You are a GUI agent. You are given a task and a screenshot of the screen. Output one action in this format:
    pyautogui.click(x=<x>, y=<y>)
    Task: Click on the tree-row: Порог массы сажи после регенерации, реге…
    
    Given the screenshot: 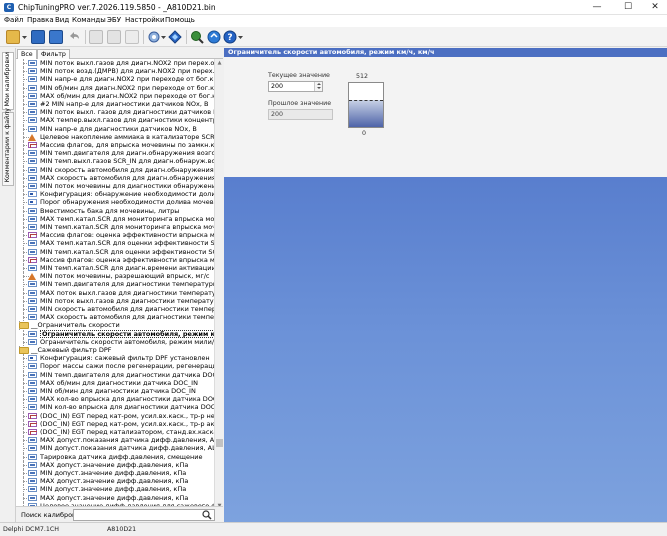 What is the action you would take?
    pyautogui.click(x=115, y=366)
    